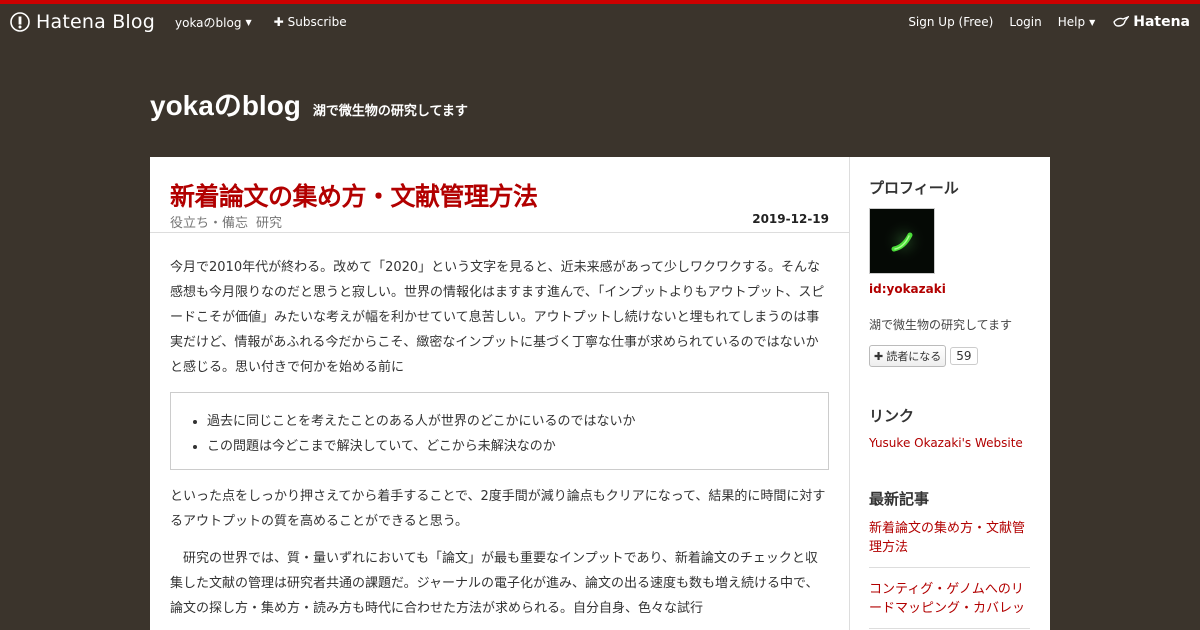 The image size is (1200, 630). Describe the element at coordinates (914, 188) in the screenshot. I see `profile-title: プロフィール` at that location.